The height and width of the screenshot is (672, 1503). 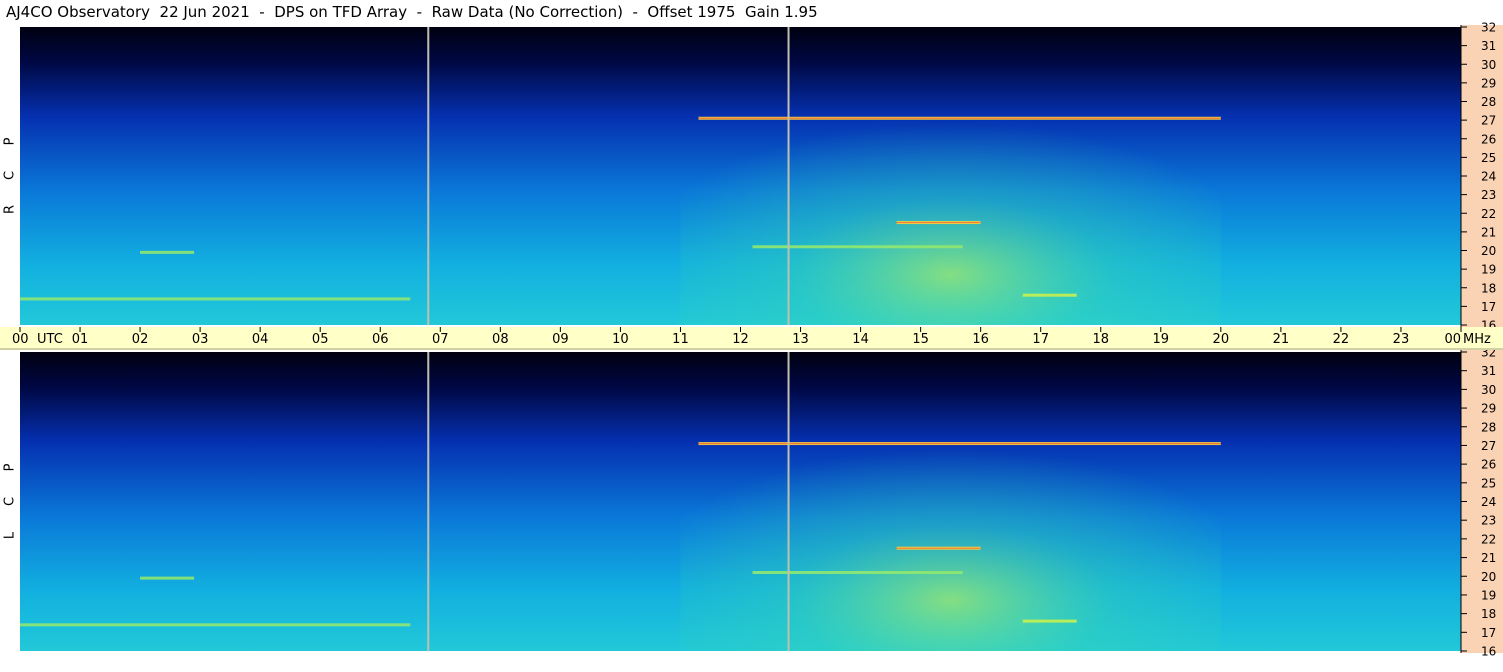 What do you see at coordinates (1488, 102) in the screenshot?
I see `panel-1-freq-label-28: 28` at bounding box center [1488, 102].